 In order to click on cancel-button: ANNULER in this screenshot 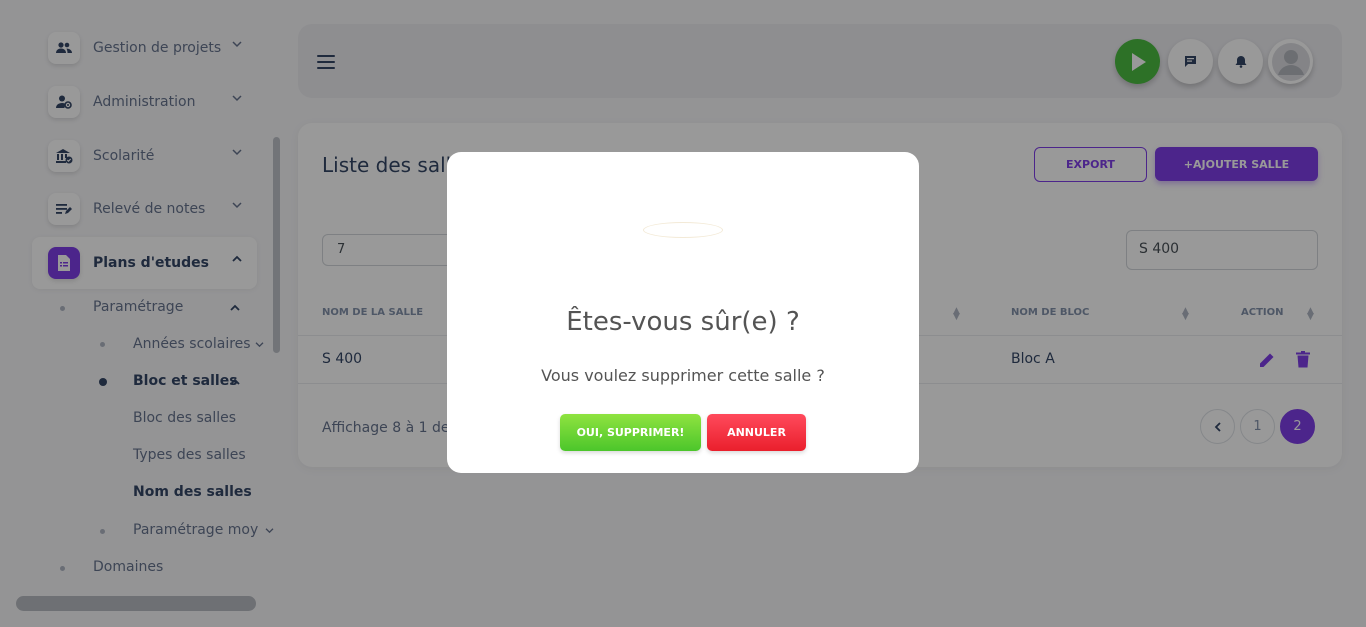, I will do `click(756, 432)`.